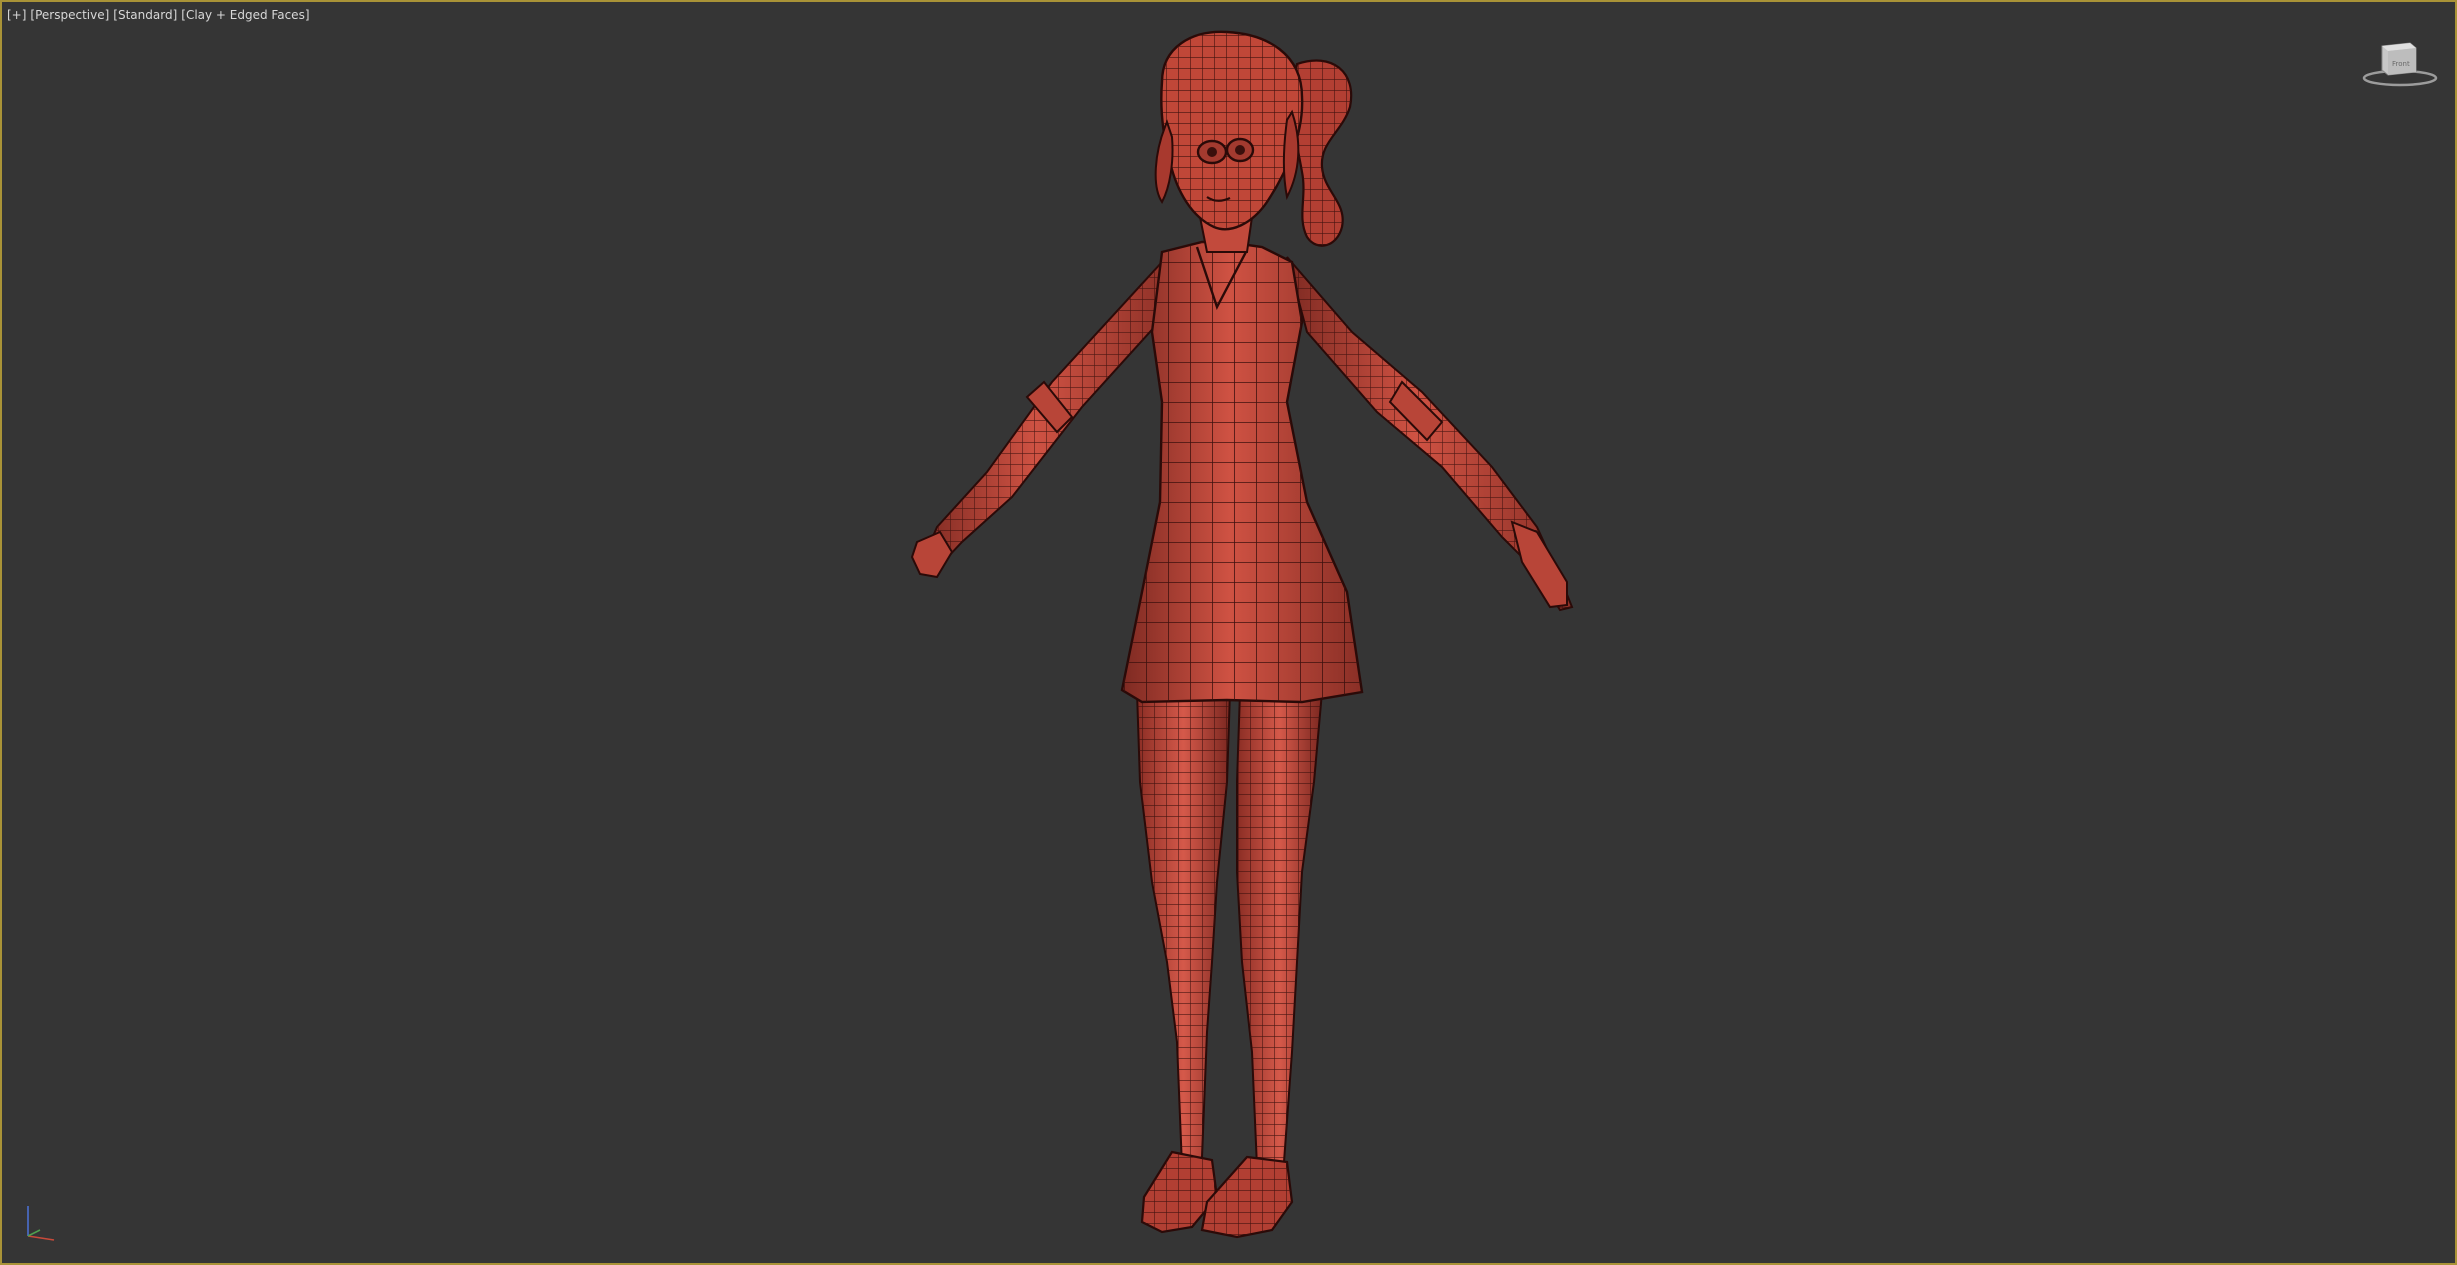 This screenshot has height=1265, width=2457. Describe the element at coordinates (1217, 1194) in the screenshot. I see `model-shoes` at that location.